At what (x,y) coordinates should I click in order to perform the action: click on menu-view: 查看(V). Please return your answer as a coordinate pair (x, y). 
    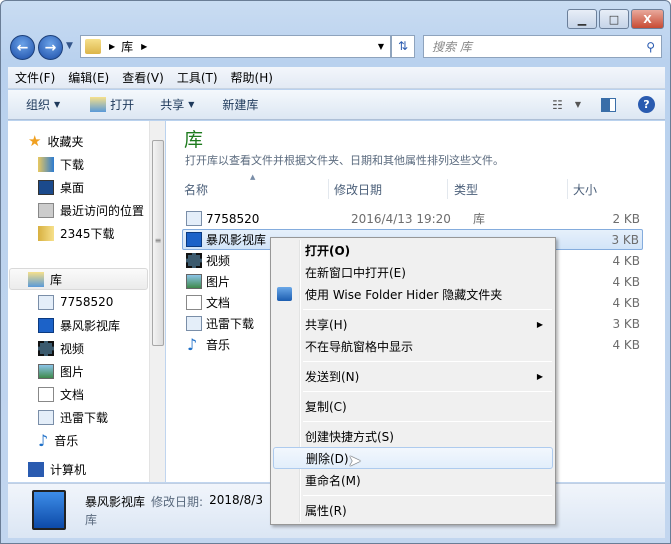
    Looking at the image, I should click on (142, 77).